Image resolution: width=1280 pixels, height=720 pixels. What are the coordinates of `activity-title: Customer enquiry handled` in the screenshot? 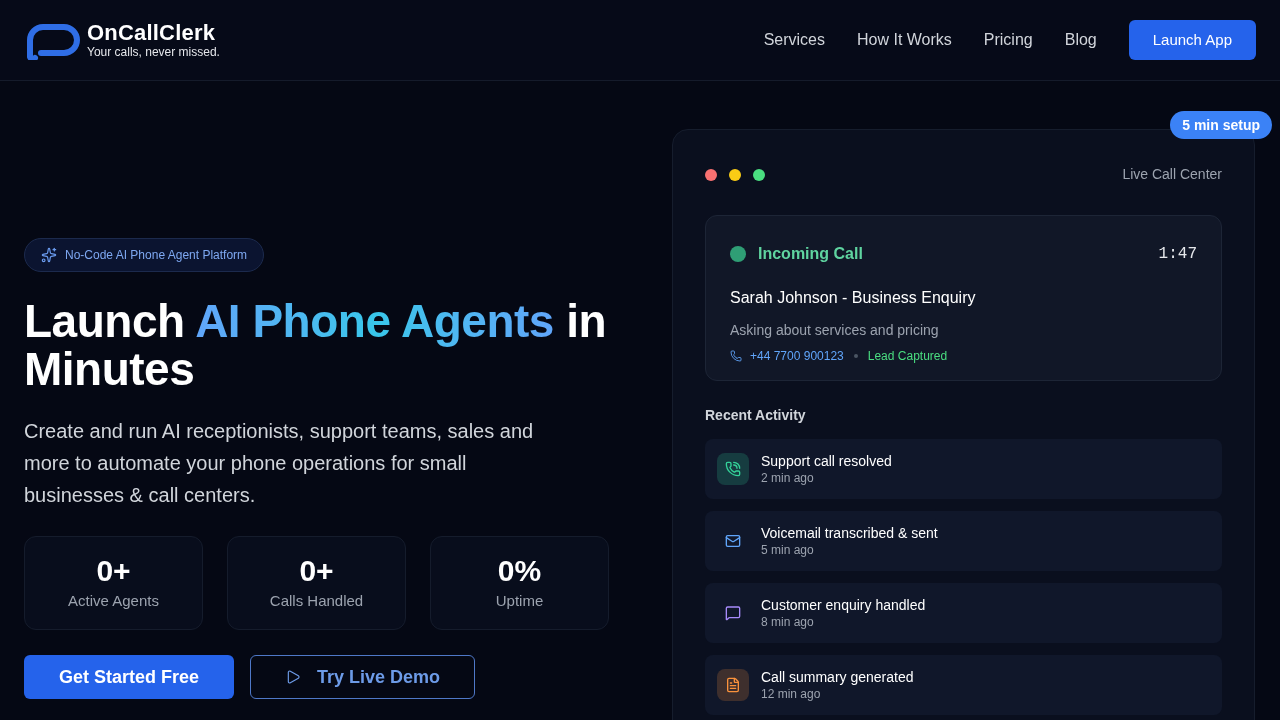 It's located at (843, 605).